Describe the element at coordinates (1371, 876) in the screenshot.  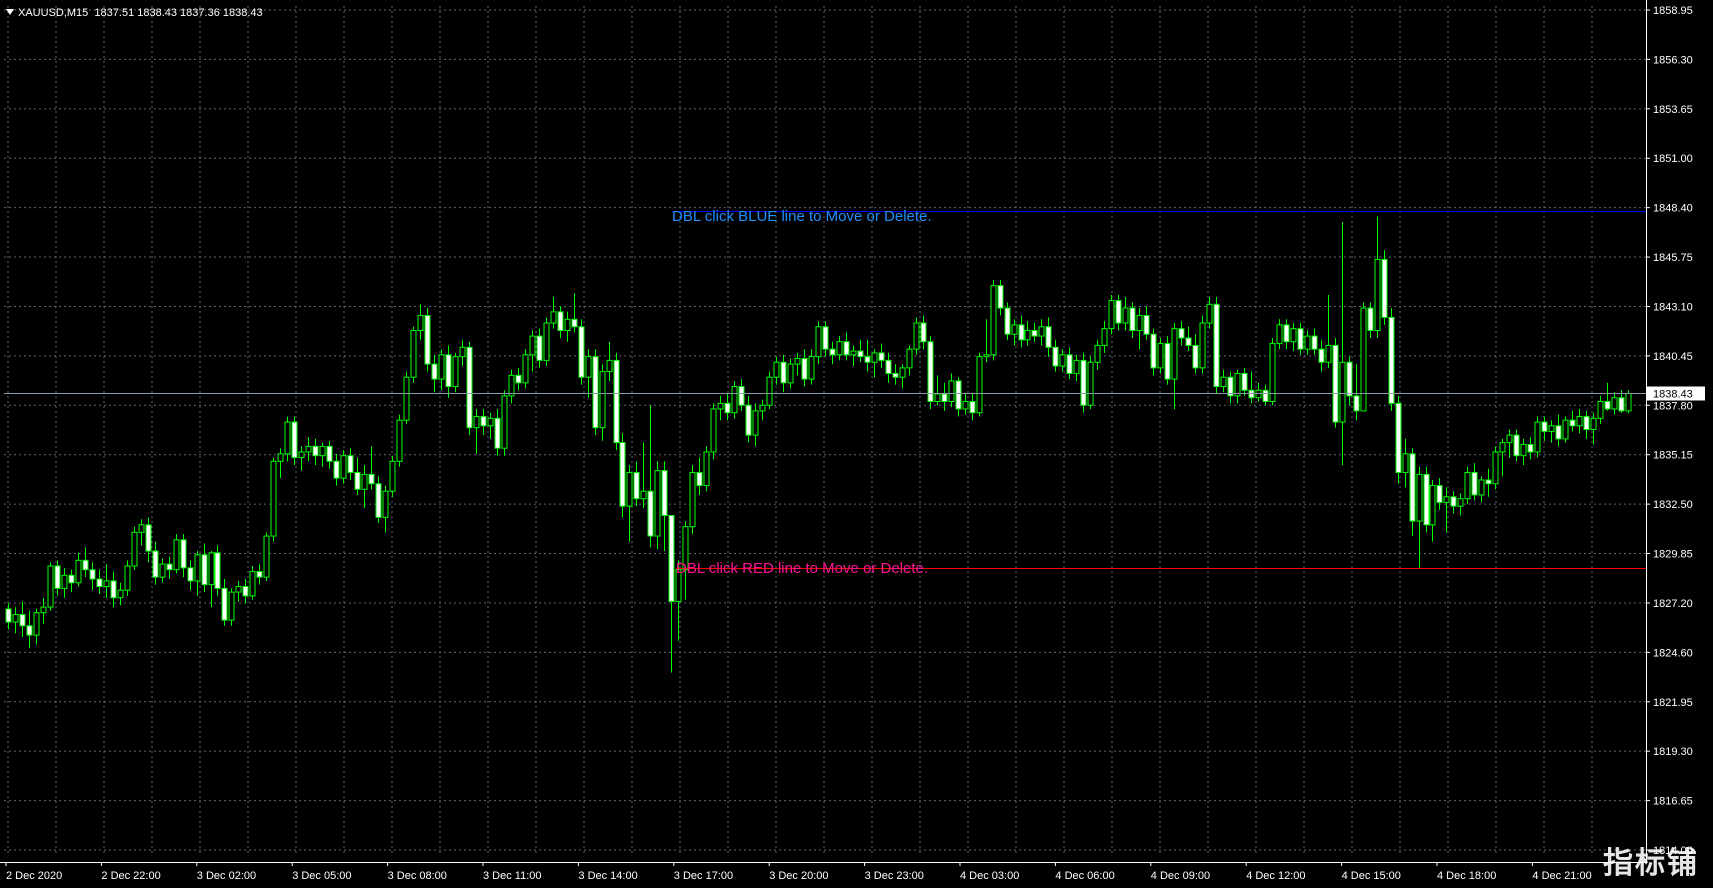
I see `time-tick-label: 4 Dec 15:00` at that location.